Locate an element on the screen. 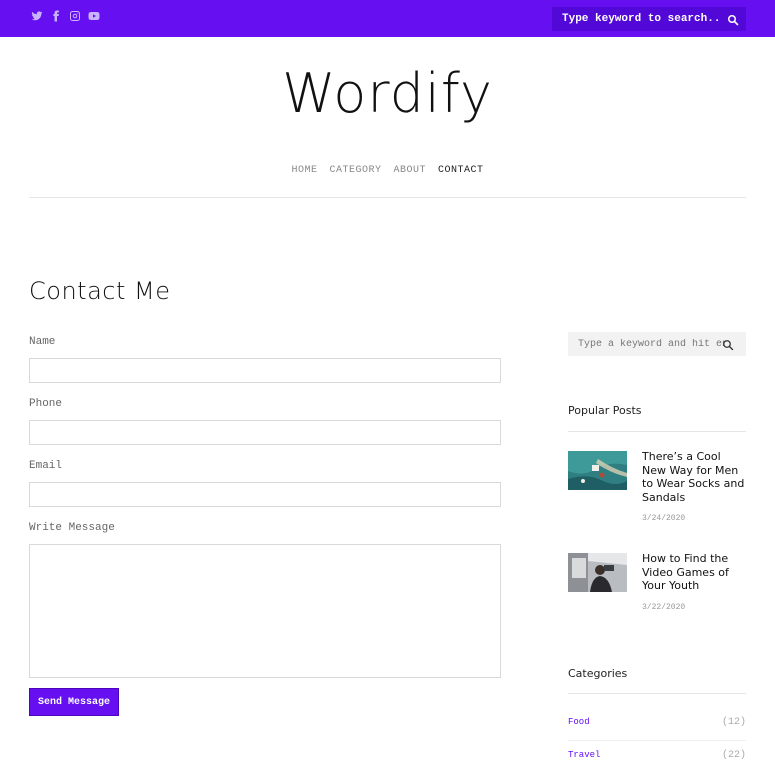 The height and width of the screenshot is (767, 775). sidebar-search-box is located at coordinates (657, 344).